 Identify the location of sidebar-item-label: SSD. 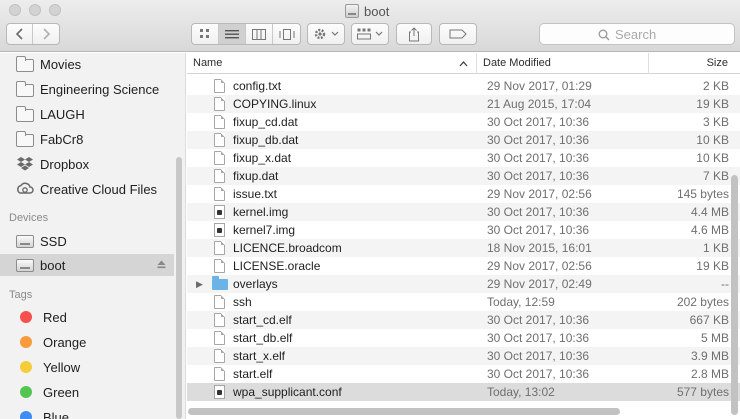
(53, 241).